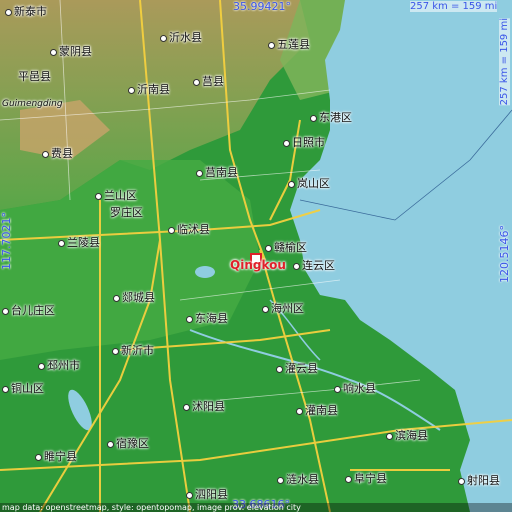 The height and width of the screenshot is (512, 512). What do you see at coordinates (258, 265) in the screenshot?
I see `place-name-label: Qingkou` at bounding box center [258, 265].